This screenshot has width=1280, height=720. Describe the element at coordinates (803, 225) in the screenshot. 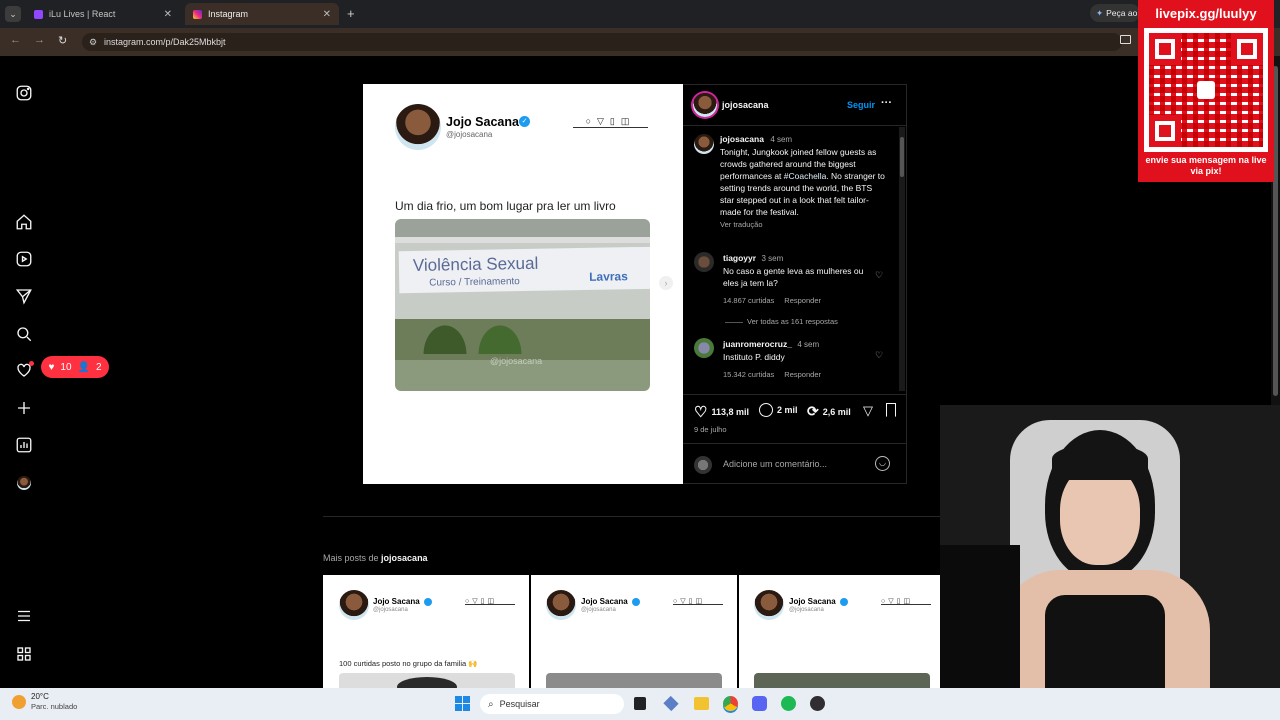

I see `translate-link: Ver tradução` at that location.